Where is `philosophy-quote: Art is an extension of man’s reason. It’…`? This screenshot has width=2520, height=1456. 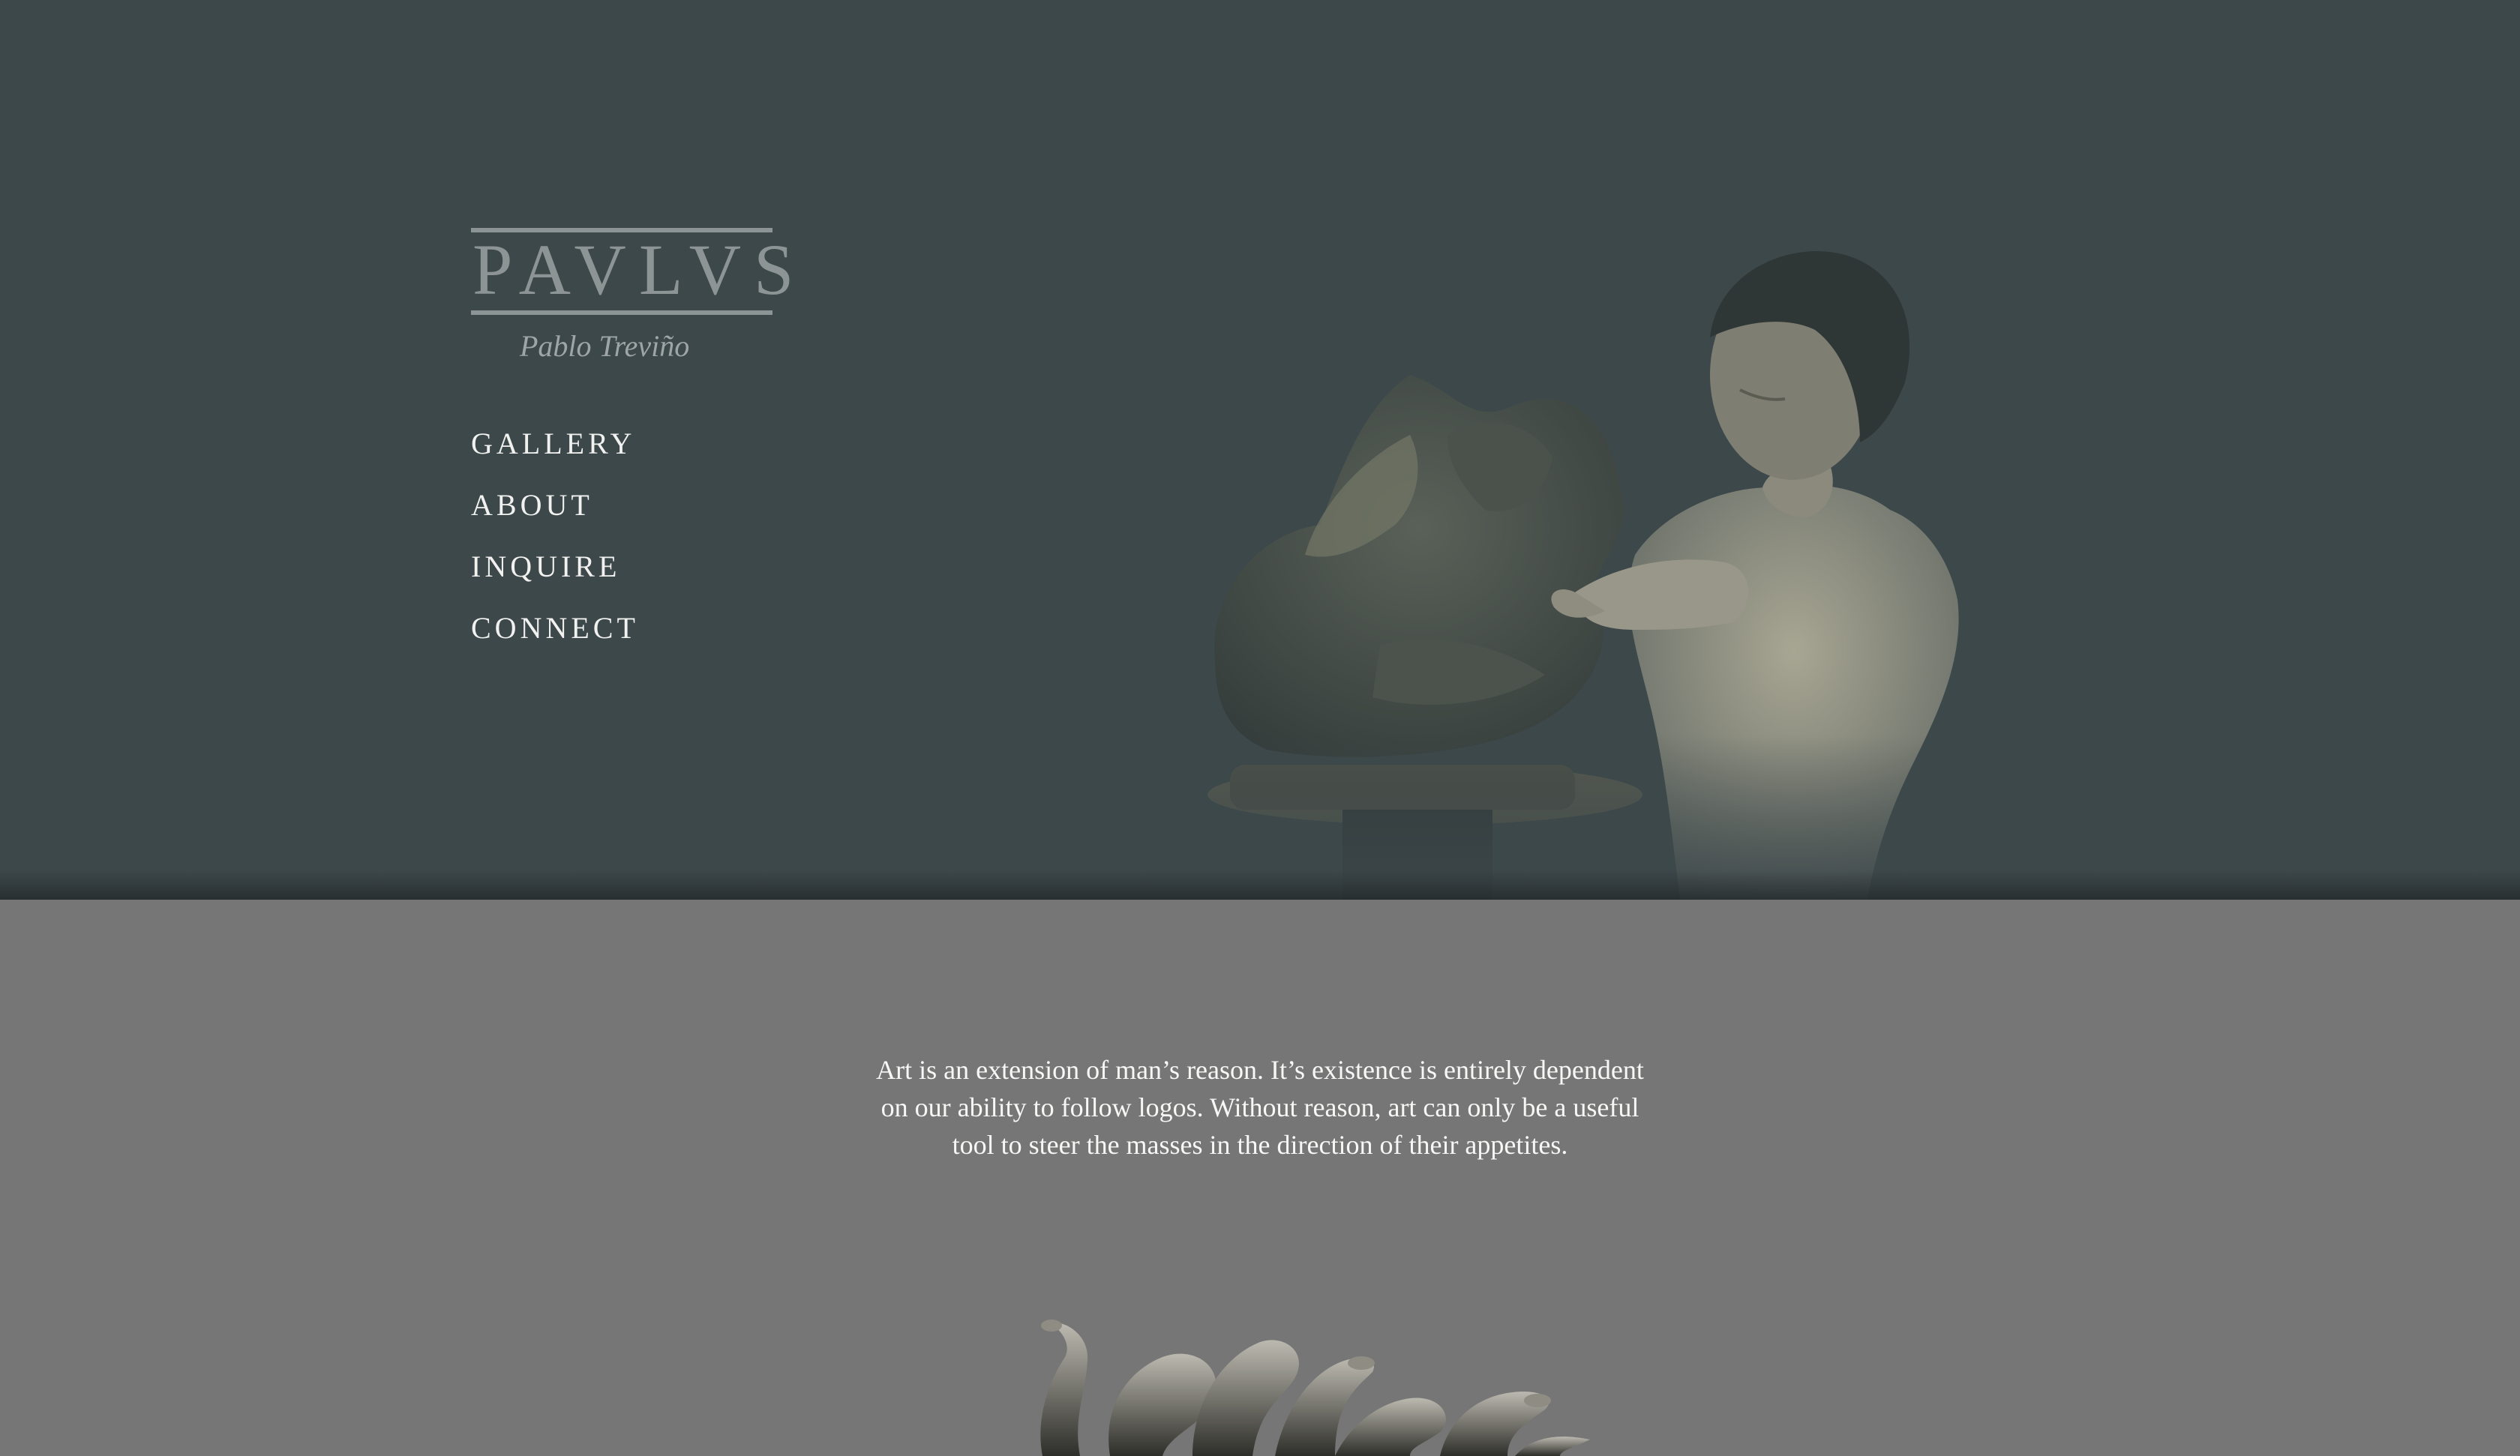
philosophy-quote: Art is an extension of man’s reason. It’… is located at coordinates (1260, 1107).